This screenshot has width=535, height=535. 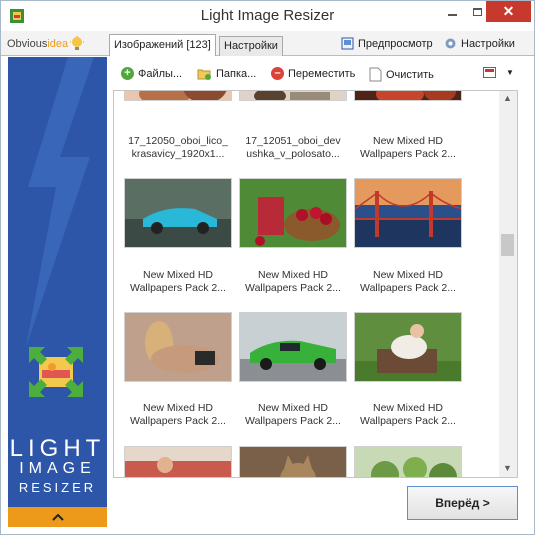 What do you see at coordinates (127, 73) in the screenshot?
I see `add-files-icon: +` at bounding box center [127, 73].